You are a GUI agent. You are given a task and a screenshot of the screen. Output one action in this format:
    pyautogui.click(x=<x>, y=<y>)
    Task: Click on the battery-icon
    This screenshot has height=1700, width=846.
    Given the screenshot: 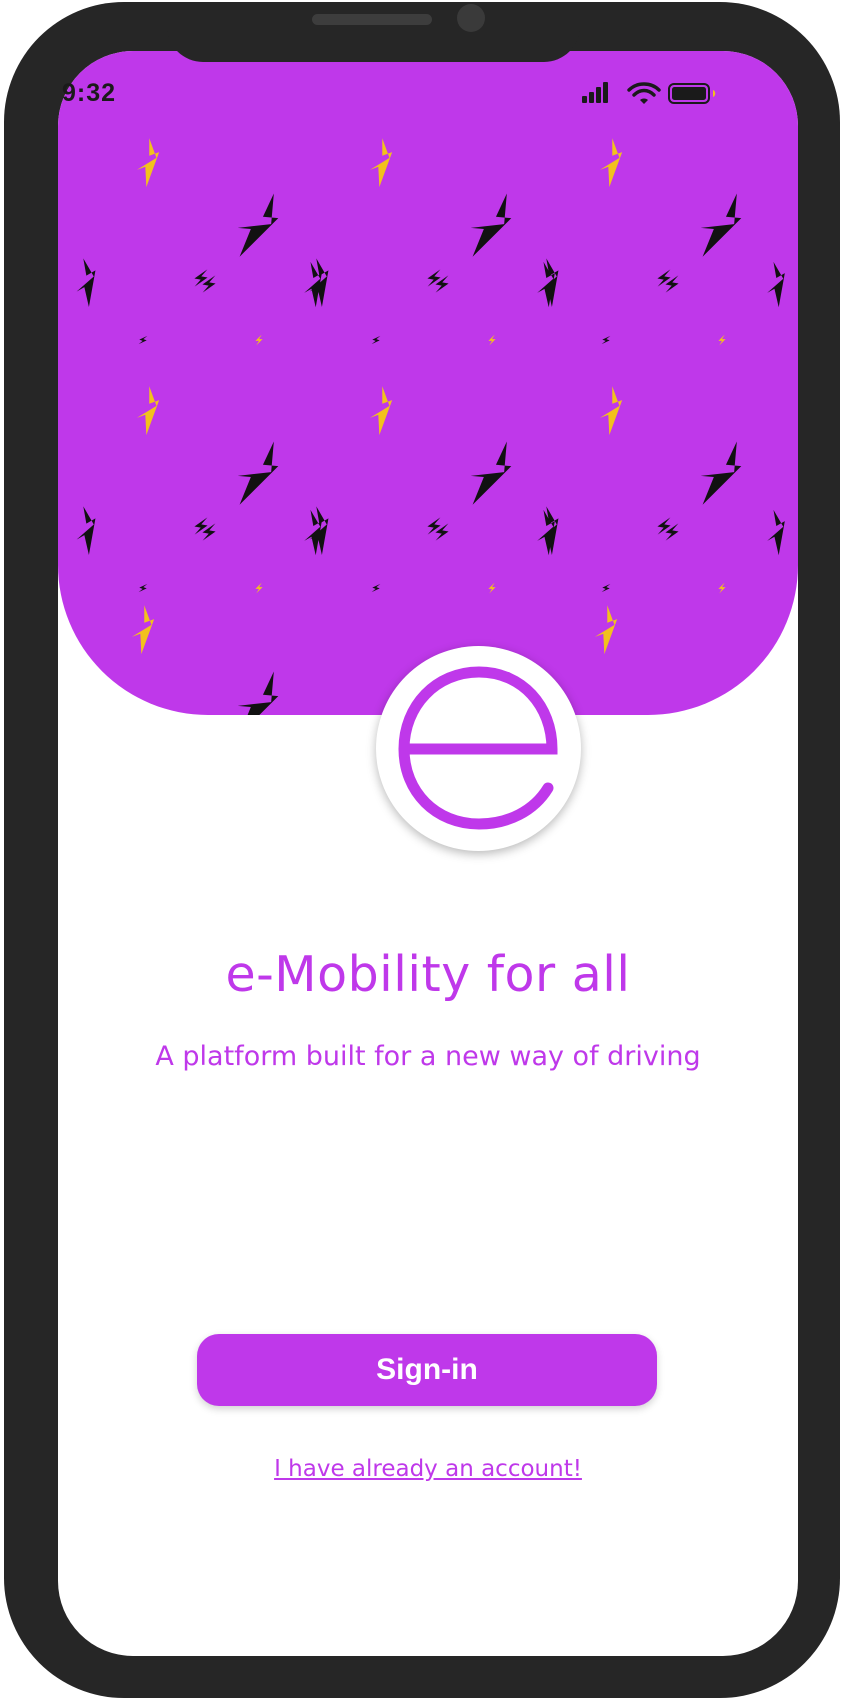 What is the action you would take?
    pyautogui.click(x=692, y=93)
    